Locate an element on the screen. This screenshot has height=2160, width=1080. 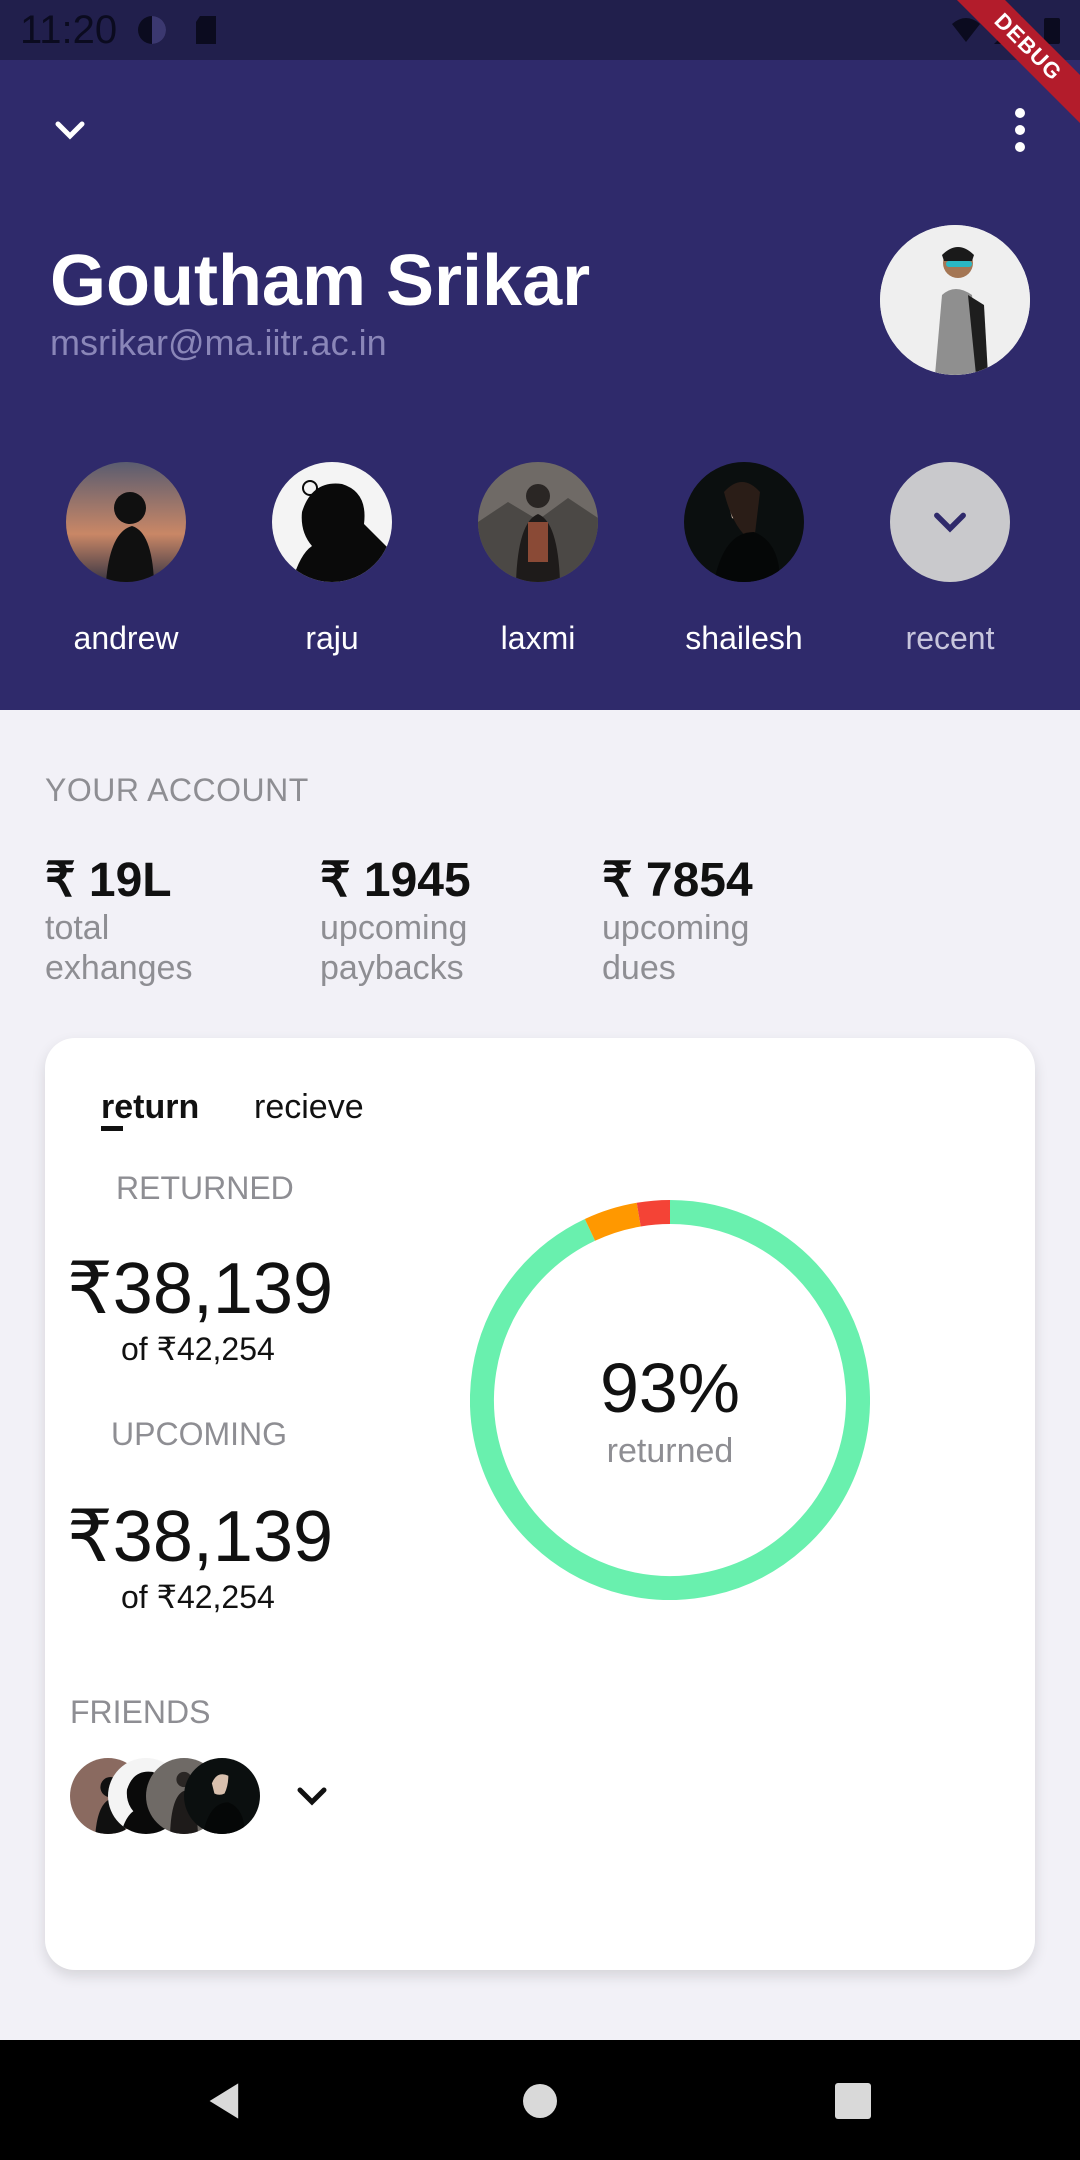
contact-shailesh: shailesh is located at coordinates (744, 559).